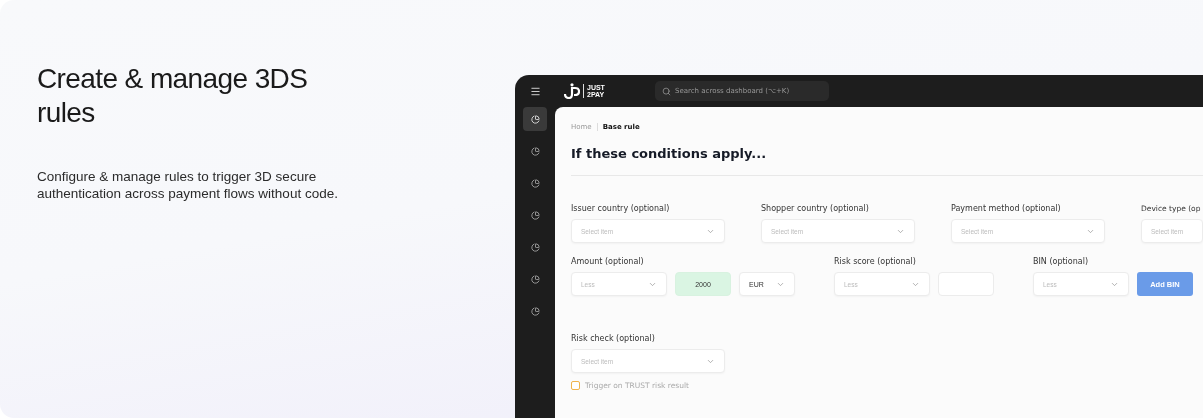 The image size is (1203, 418). Describe the element at coordinates (613, 339) in the screenshot. I see `field-label: Risk check (optional)` at that location.